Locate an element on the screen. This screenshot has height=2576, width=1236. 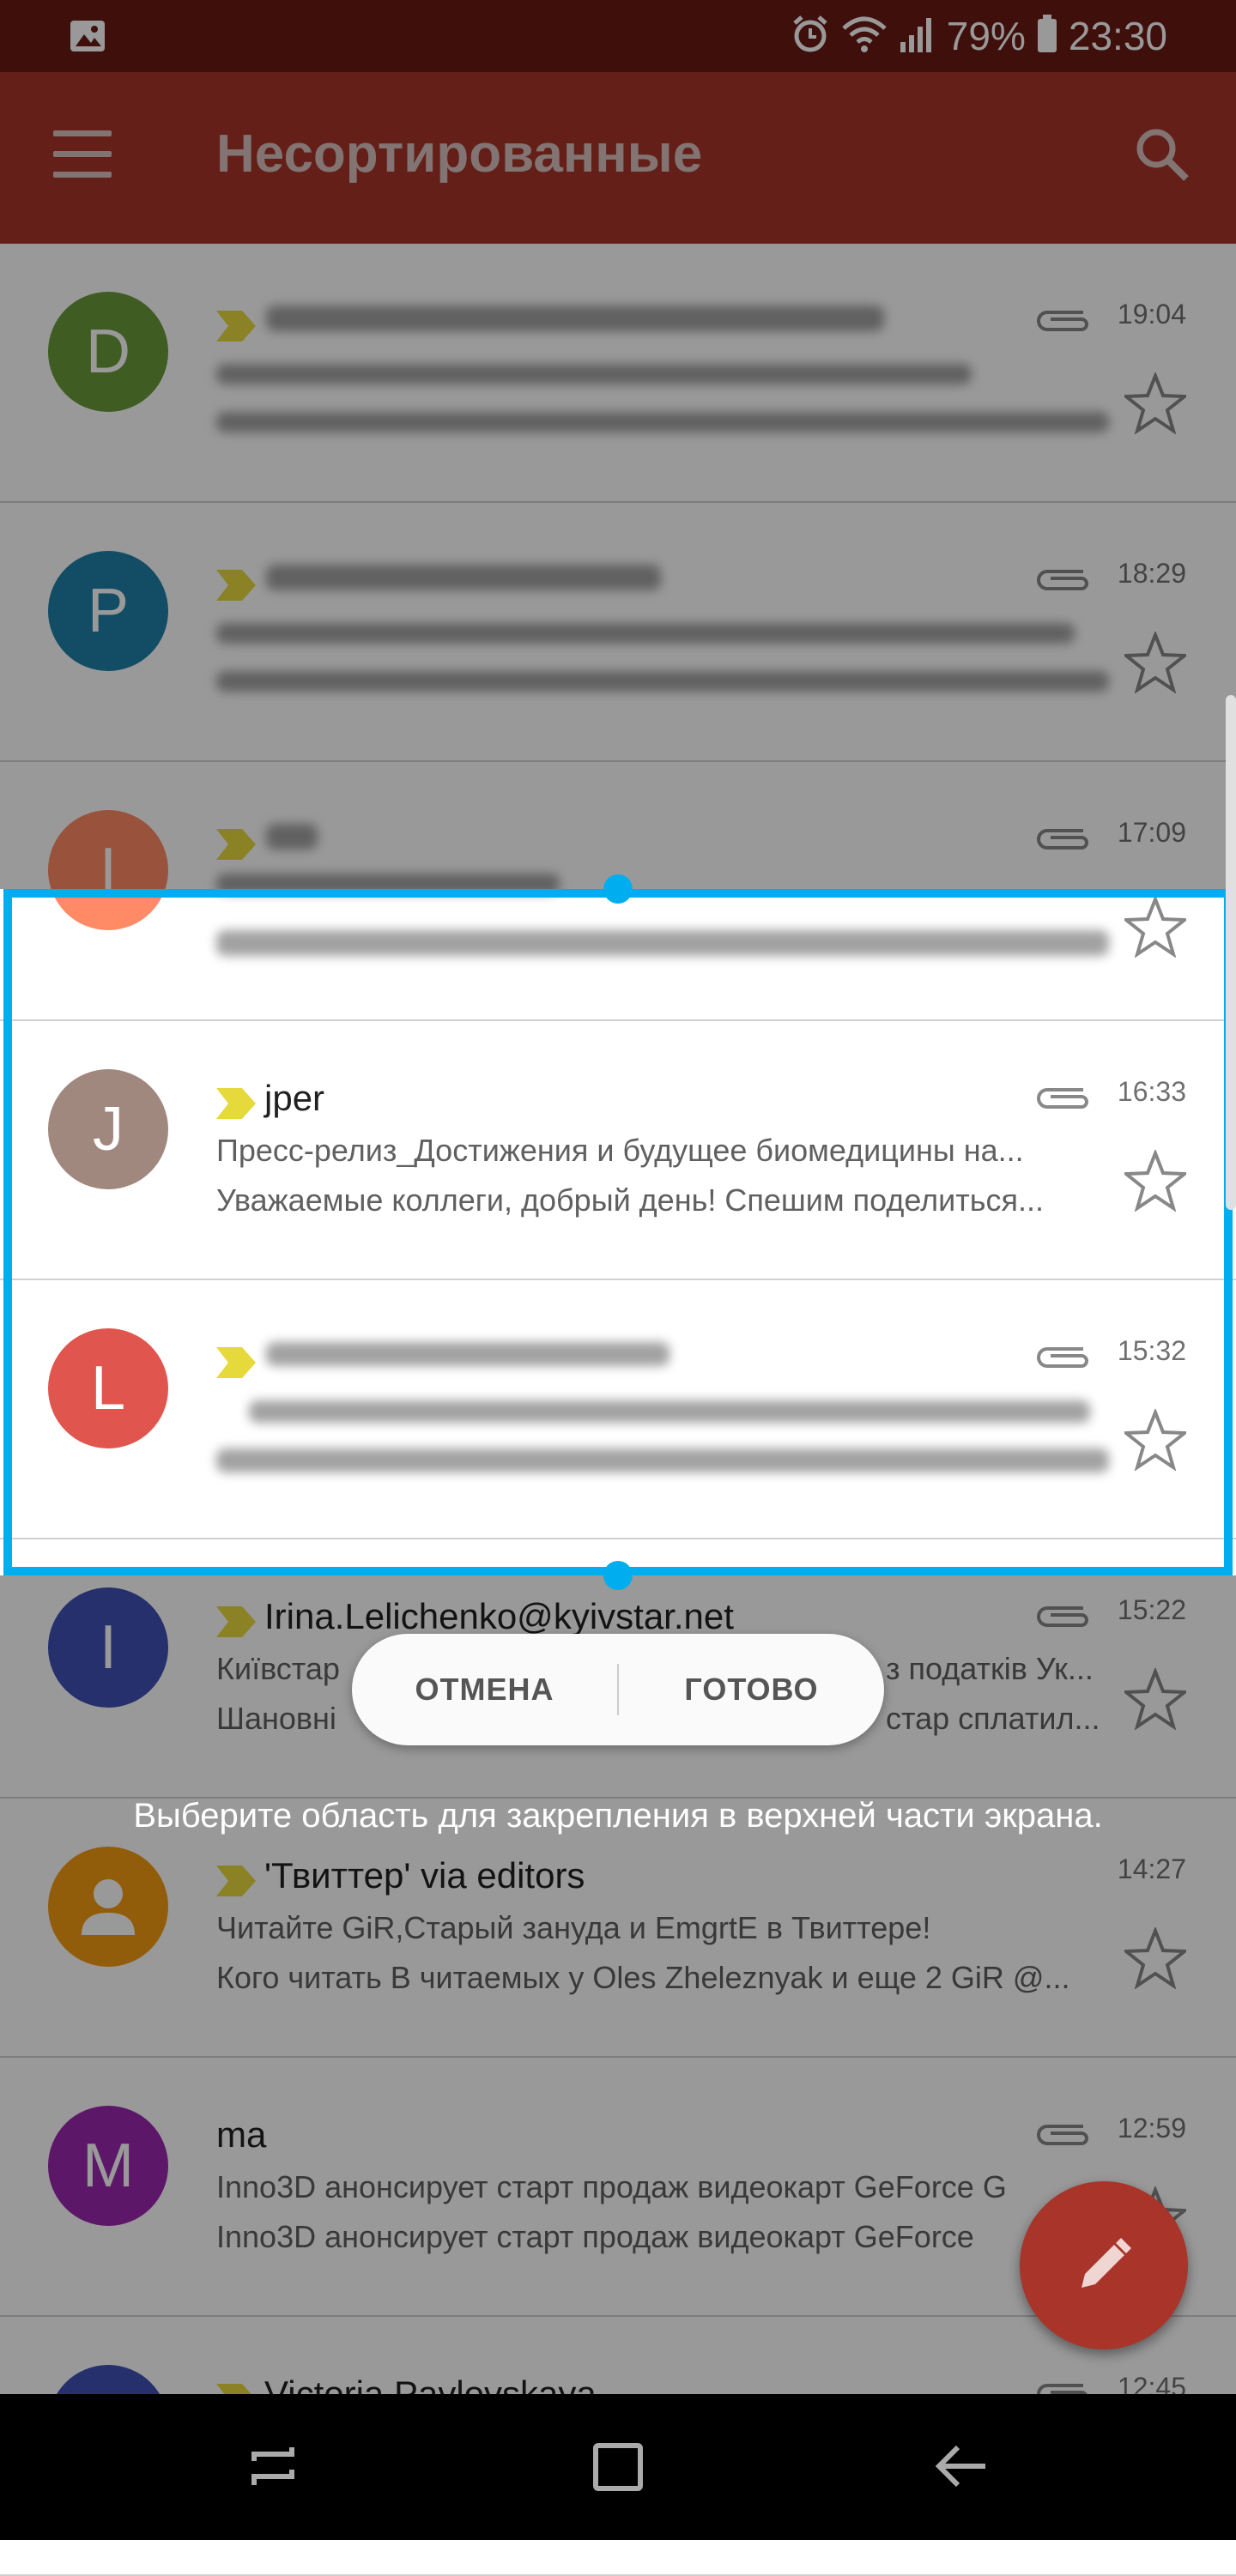
back-icon is located at coordinates (963, 2466).